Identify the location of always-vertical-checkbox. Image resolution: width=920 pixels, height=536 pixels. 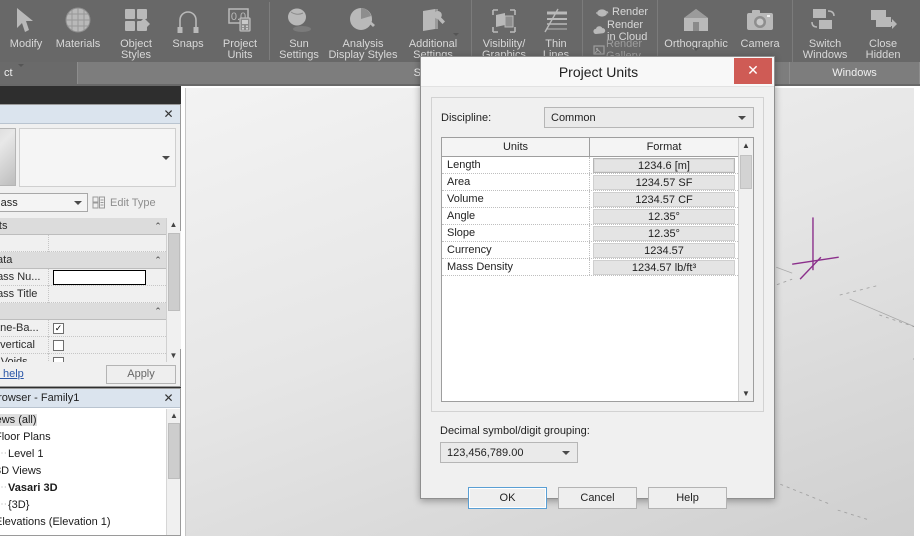
(58, 345).